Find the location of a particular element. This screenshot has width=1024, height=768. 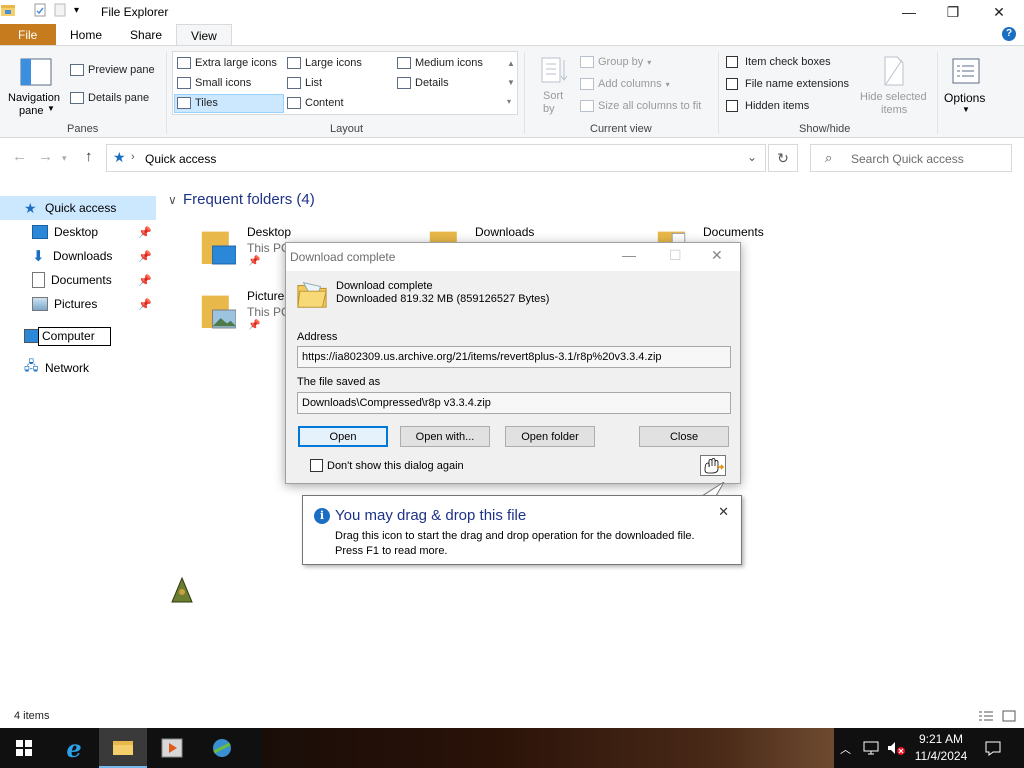

item-check-boxes-toggle: Item check boxes is located at coordinates (778, 62).